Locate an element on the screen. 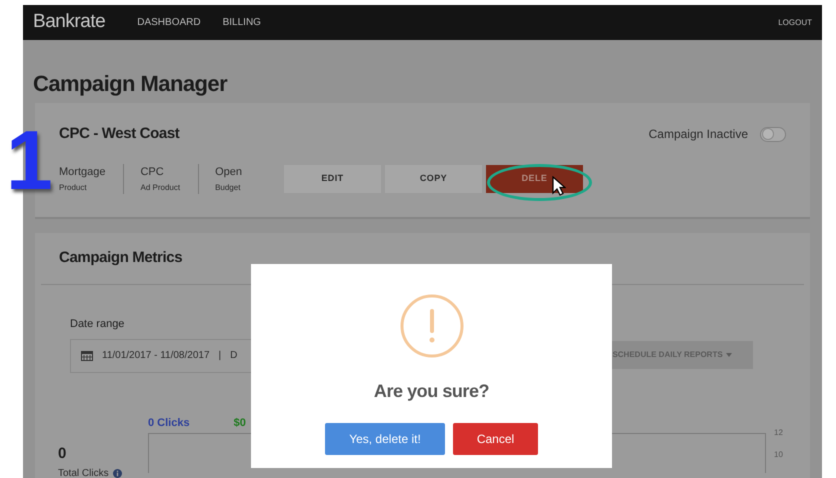 The image size is (836, 478). confirm-button: Yes, delete it! is located at coordinates (385, 439).